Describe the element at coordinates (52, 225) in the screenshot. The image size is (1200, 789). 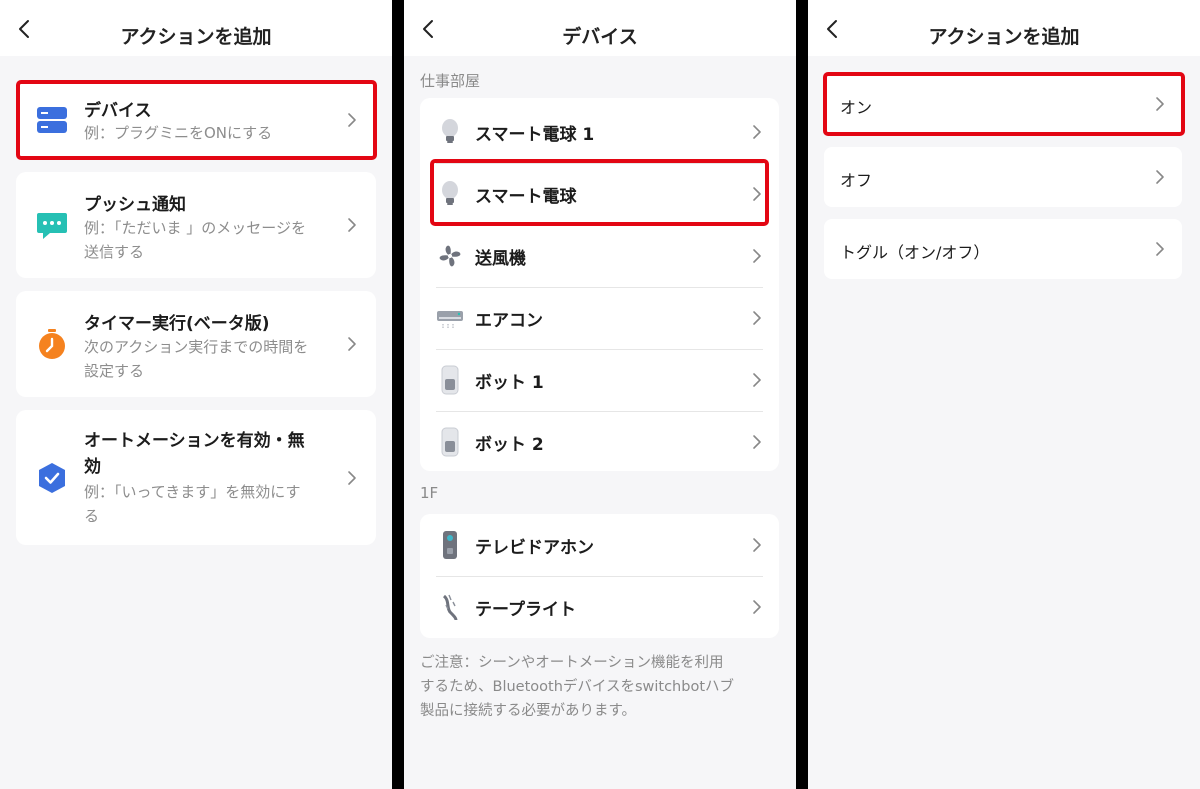
I see `chat-bubble-icon` at that location.